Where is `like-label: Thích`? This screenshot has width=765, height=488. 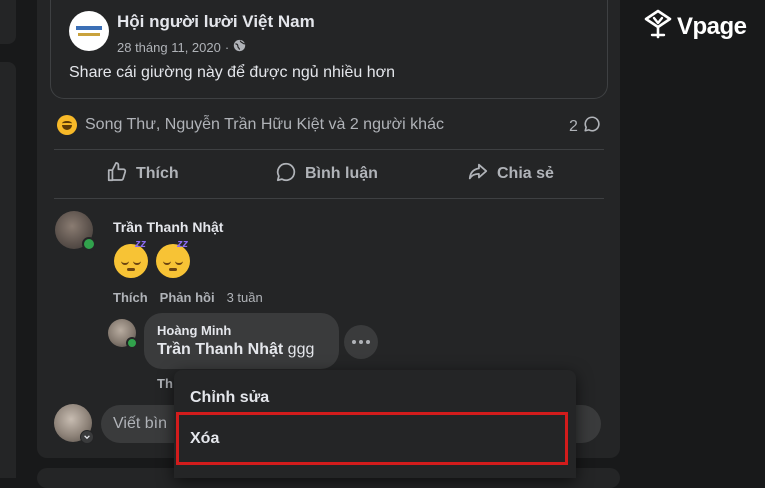
like-label: Thích is located at coordinates (157, 173).